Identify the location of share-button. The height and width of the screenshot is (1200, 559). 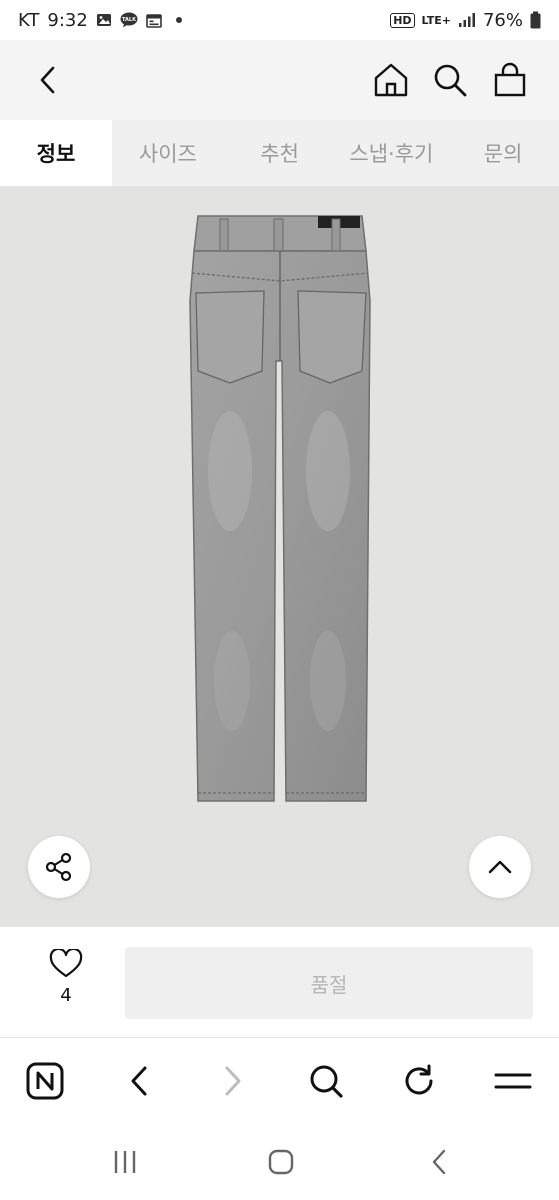
(59, 867).